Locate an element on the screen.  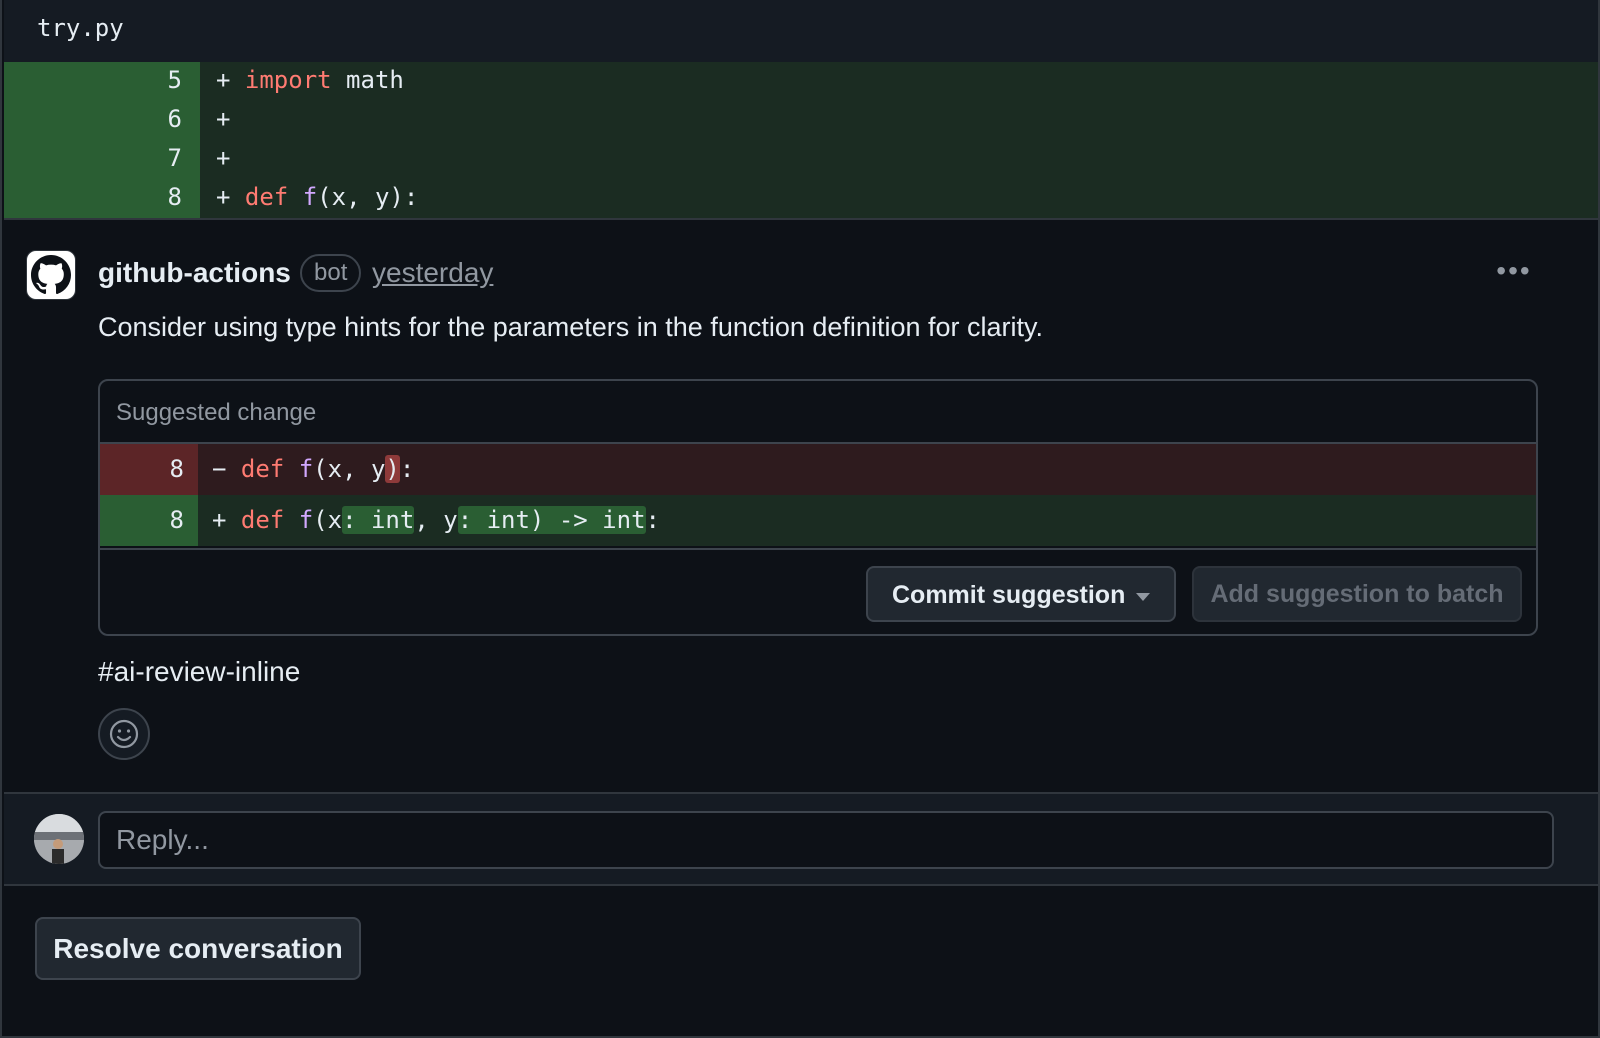
code-token: , y is located at coordinates (436, 520).